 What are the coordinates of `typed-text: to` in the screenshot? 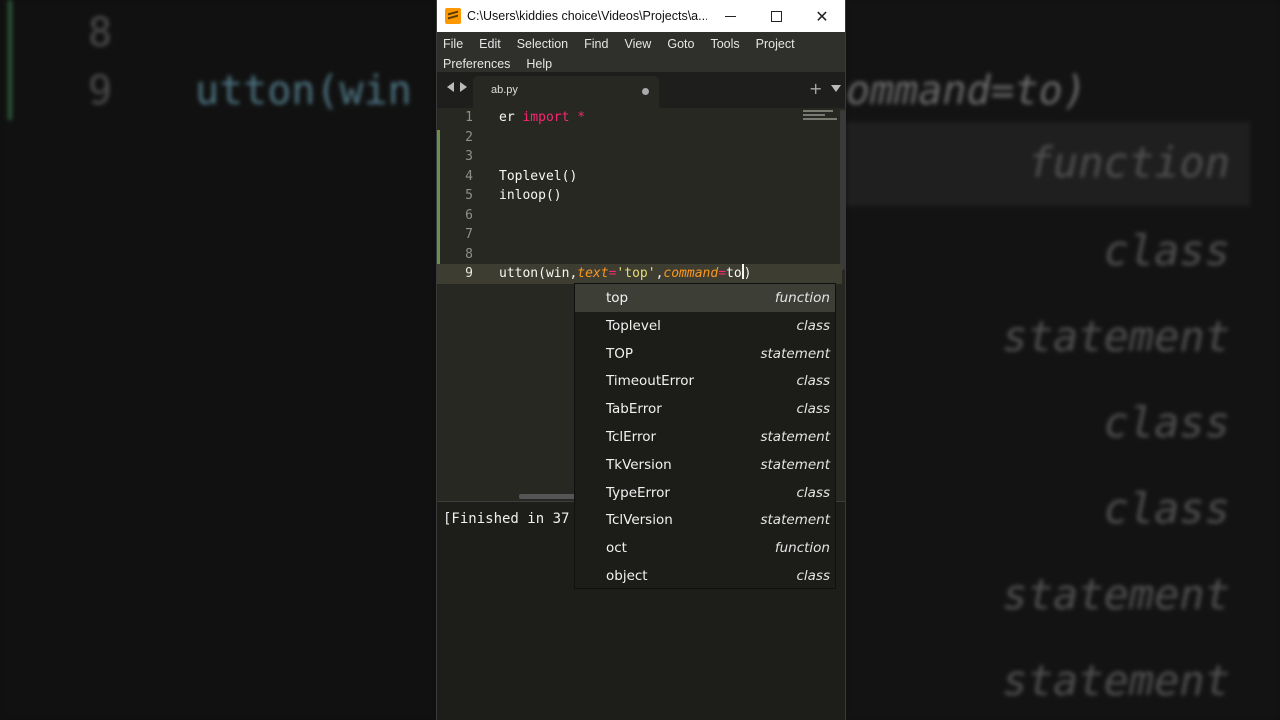 It's located at (734, 273).